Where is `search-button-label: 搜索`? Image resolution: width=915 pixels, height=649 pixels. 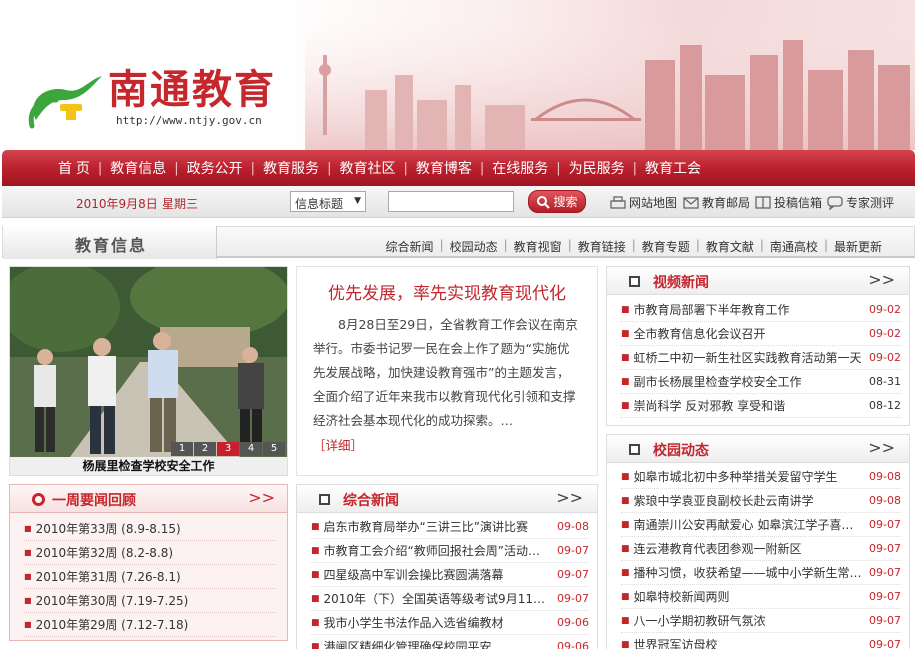
search-button-label: 搜索 is located at coordinates (565, 202).